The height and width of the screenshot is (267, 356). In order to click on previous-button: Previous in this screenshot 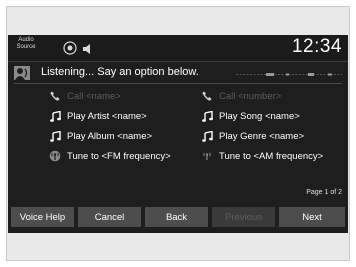, I will do `click(243, 217)`.